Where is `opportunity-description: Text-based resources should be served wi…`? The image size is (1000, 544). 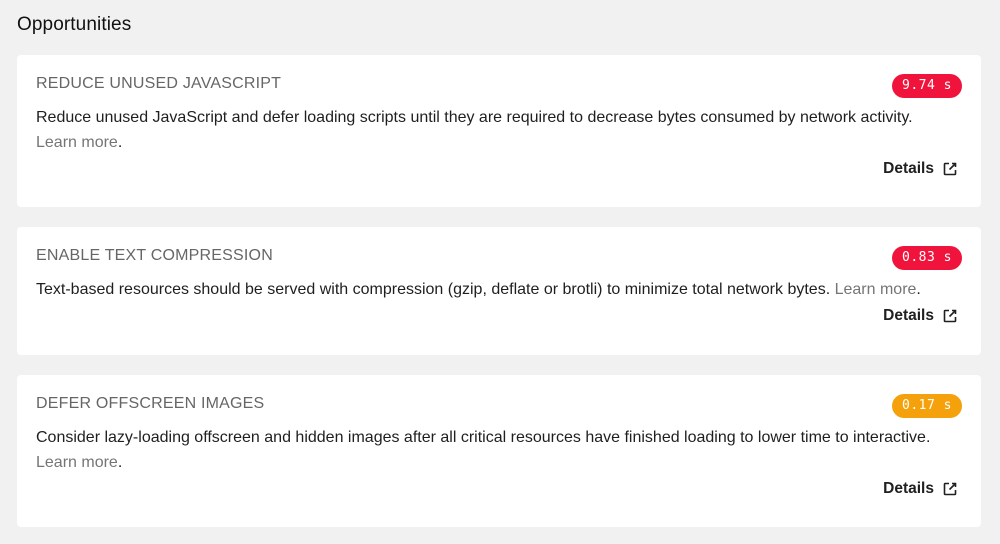
opportunity-description: Text-based resources should be served wi… is located at coordinates (478, 289).